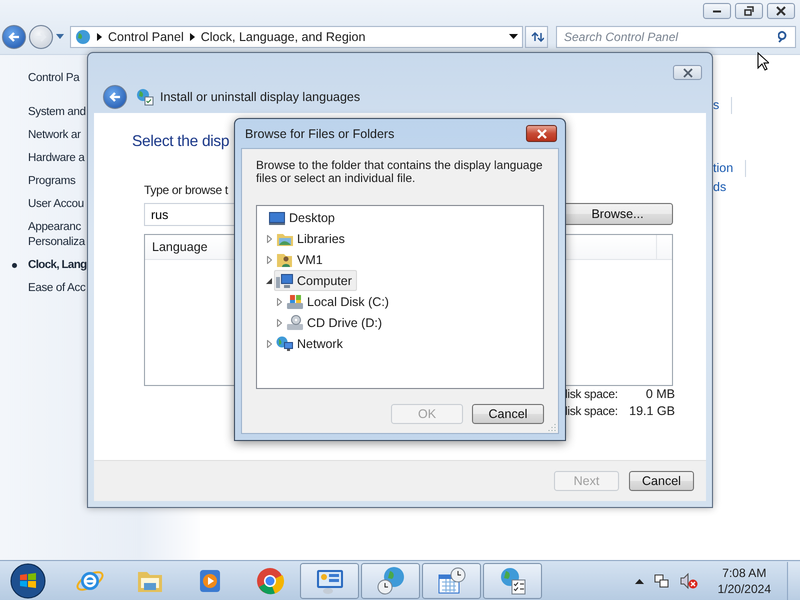  Describe the element at coordinates (260, 97) in the screenshot. I see `window-title: Install or uninstall display languages` at that location.